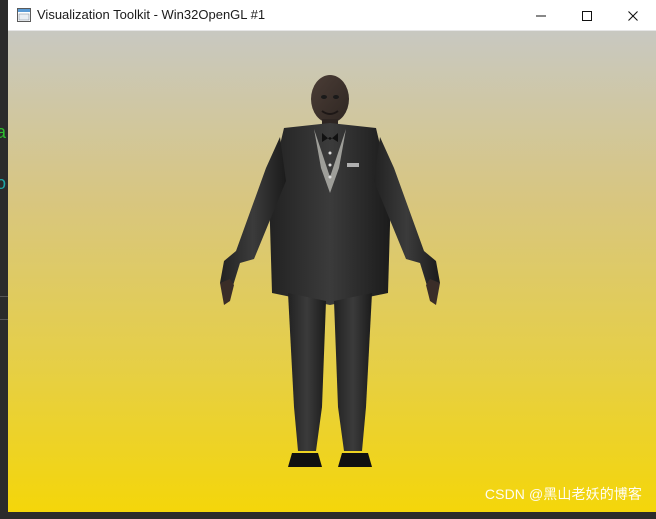 This screenshot has width=656, height=519. What do you see at coordinates (353, 165) in the screenshot?
I see `pocket-square` at bounding box center [353, 165].